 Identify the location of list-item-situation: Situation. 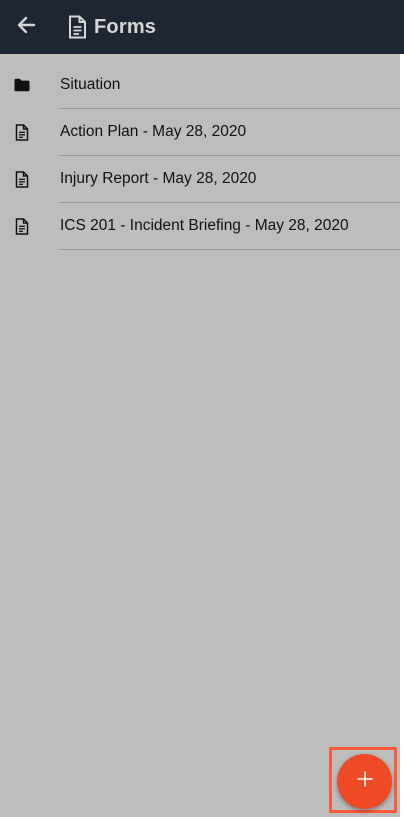
(200, 85).